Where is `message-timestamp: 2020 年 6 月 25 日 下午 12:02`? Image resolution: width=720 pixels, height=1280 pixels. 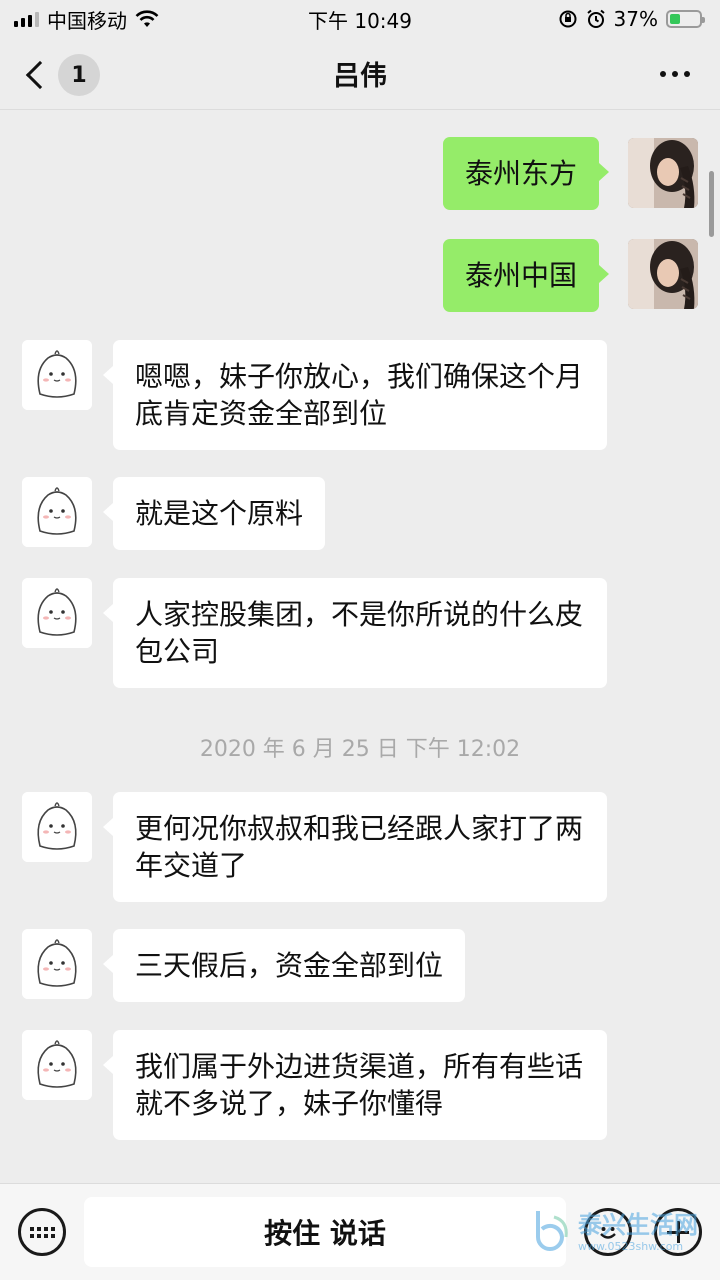
message-timestamp: 2020 年 6 月 25 日 下午 12:02 is located at coordinates (360, 749).